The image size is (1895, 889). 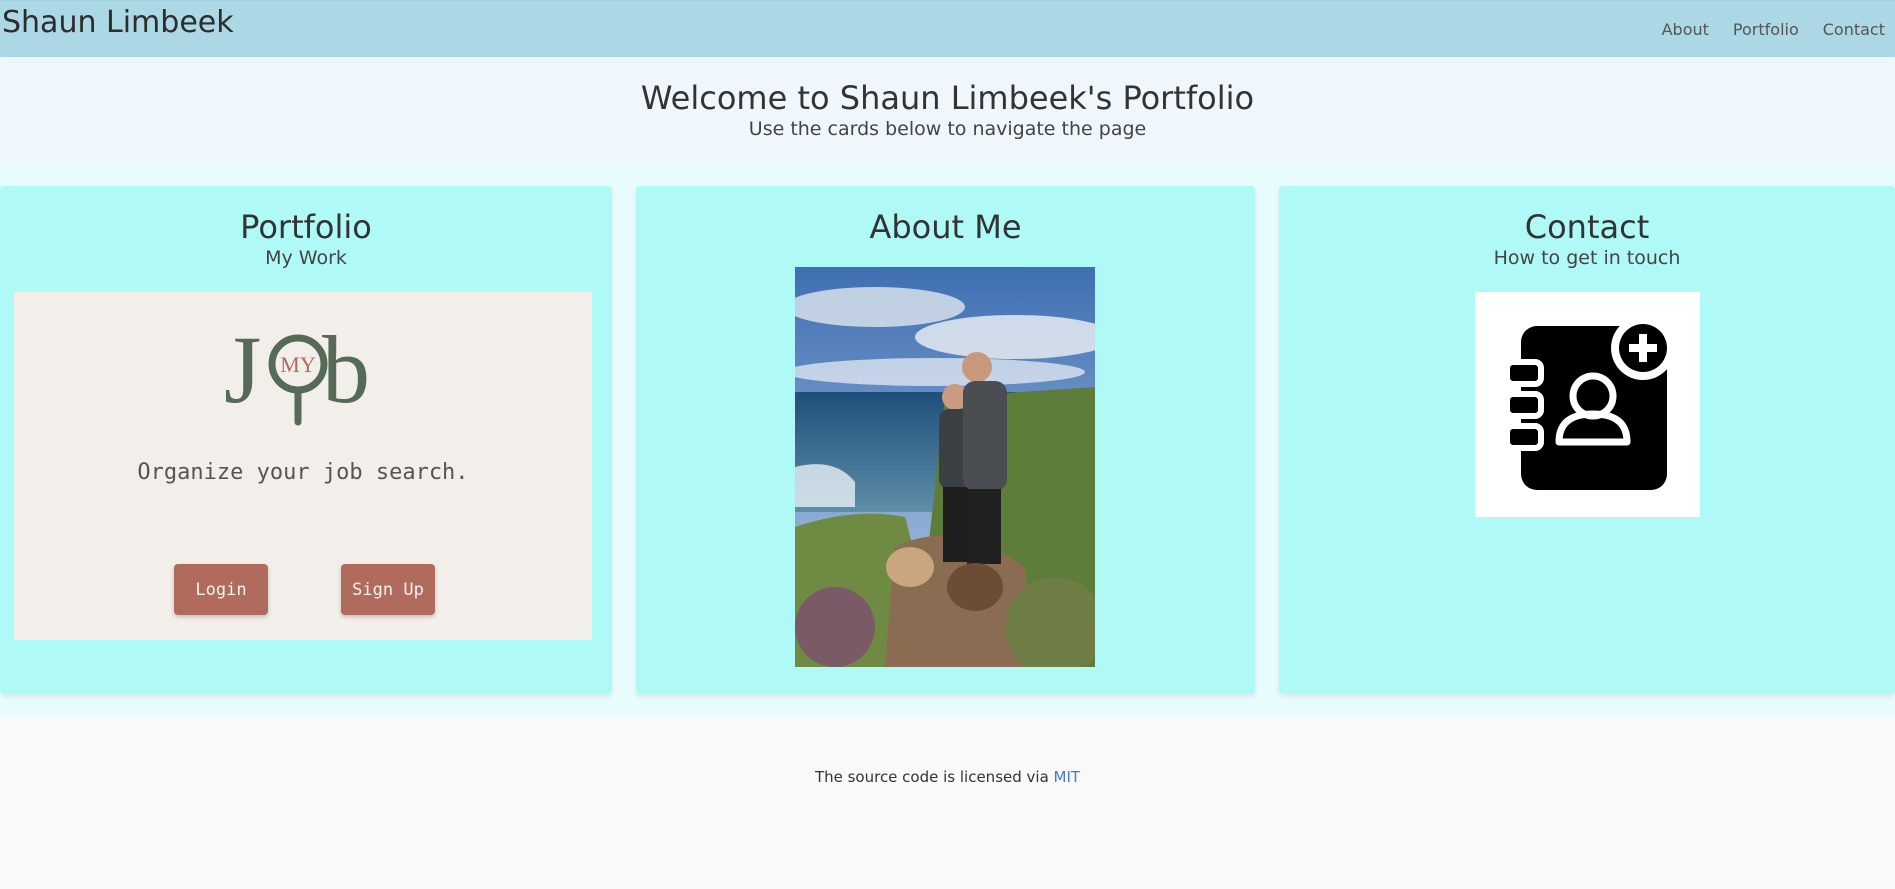 What do you see at coordinates (1766, 29) in the screenshot?
I see `nav-link-portfolio: Portfolio` at bounding box center [1766, 29].